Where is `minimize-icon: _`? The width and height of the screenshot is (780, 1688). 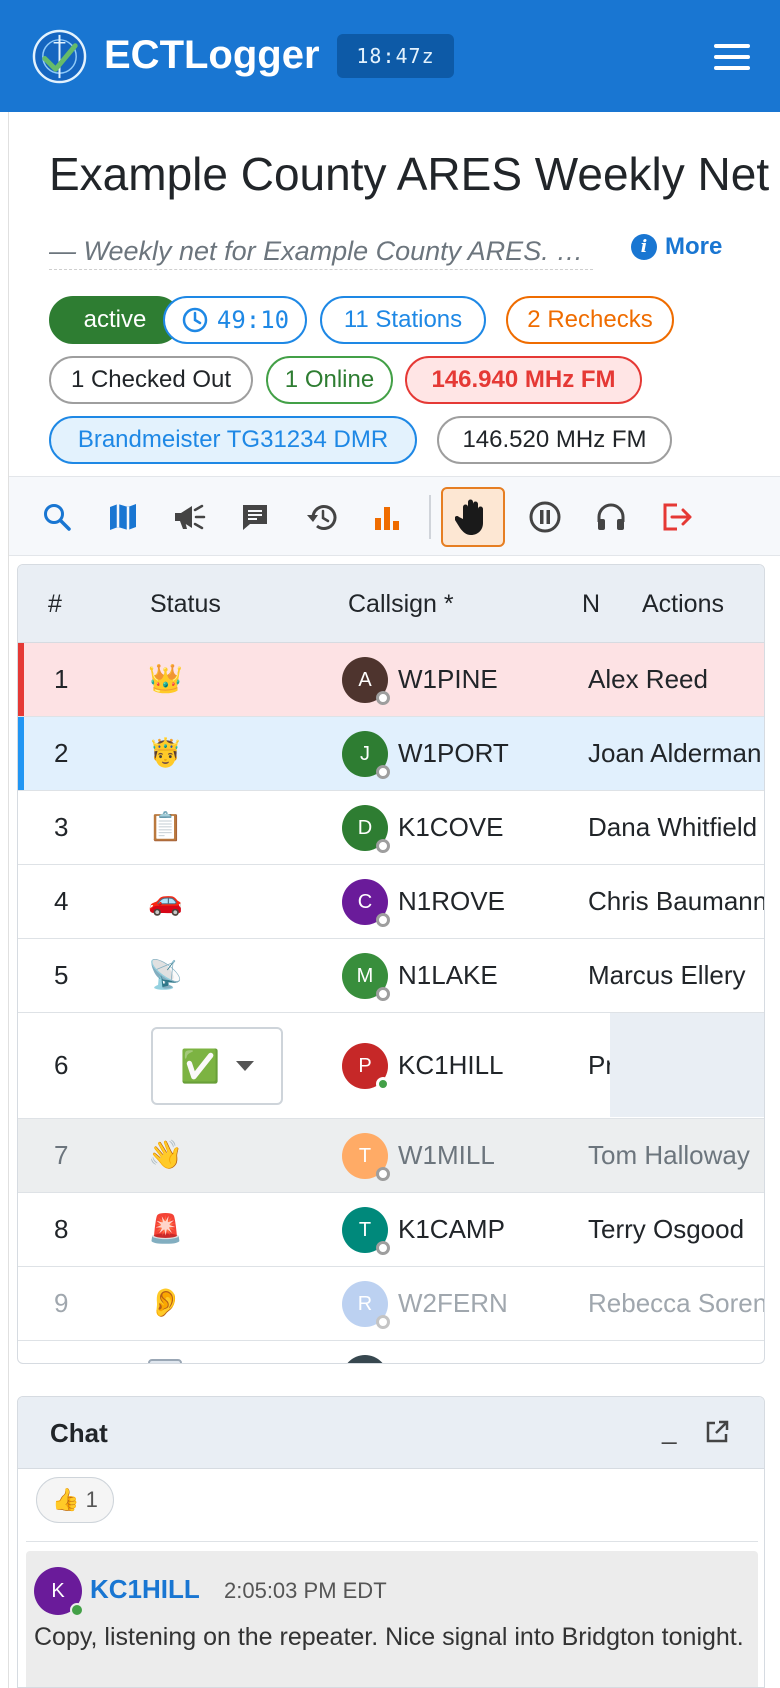
minimize-icon: _ is located at coordinates (669, 1430).